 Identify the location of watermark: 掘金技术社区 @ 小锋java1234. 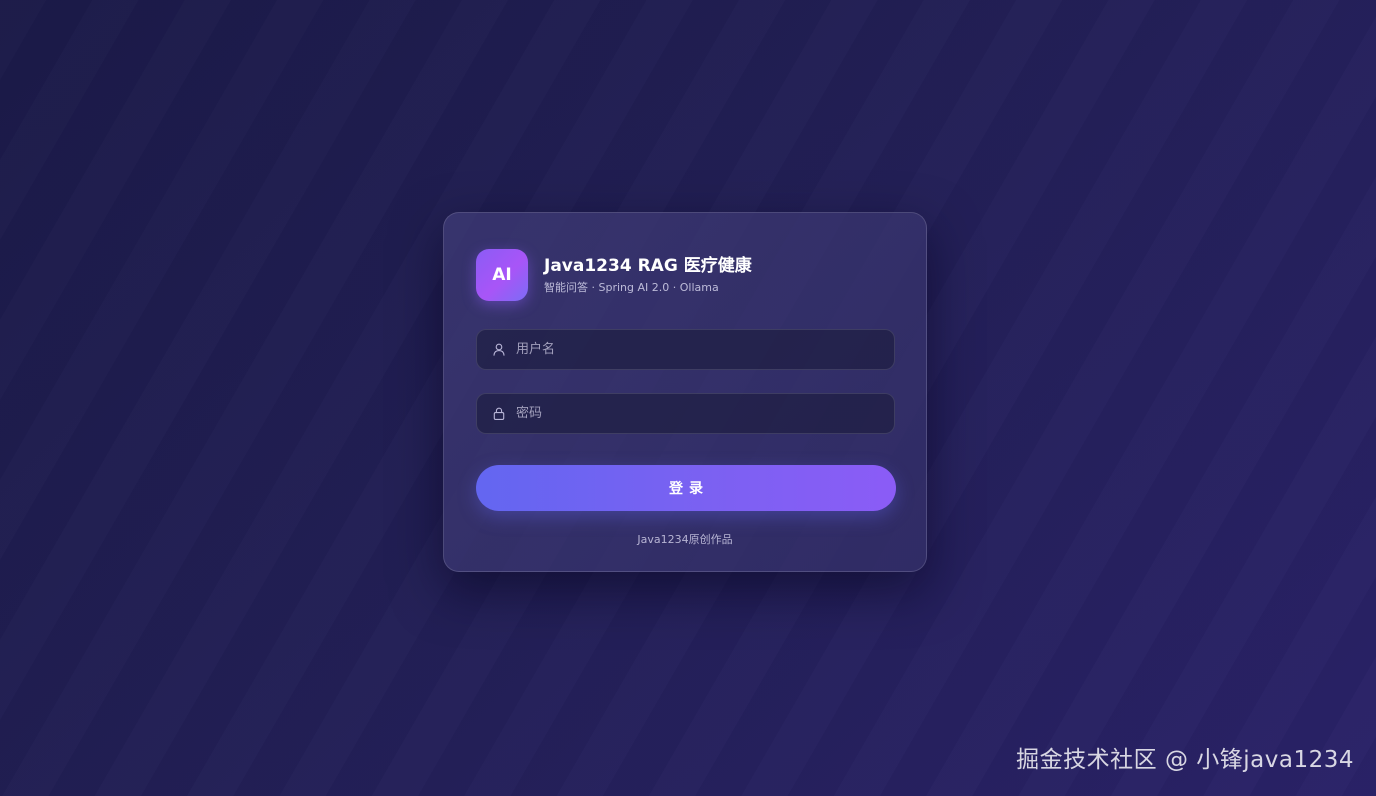
(1185, 760).